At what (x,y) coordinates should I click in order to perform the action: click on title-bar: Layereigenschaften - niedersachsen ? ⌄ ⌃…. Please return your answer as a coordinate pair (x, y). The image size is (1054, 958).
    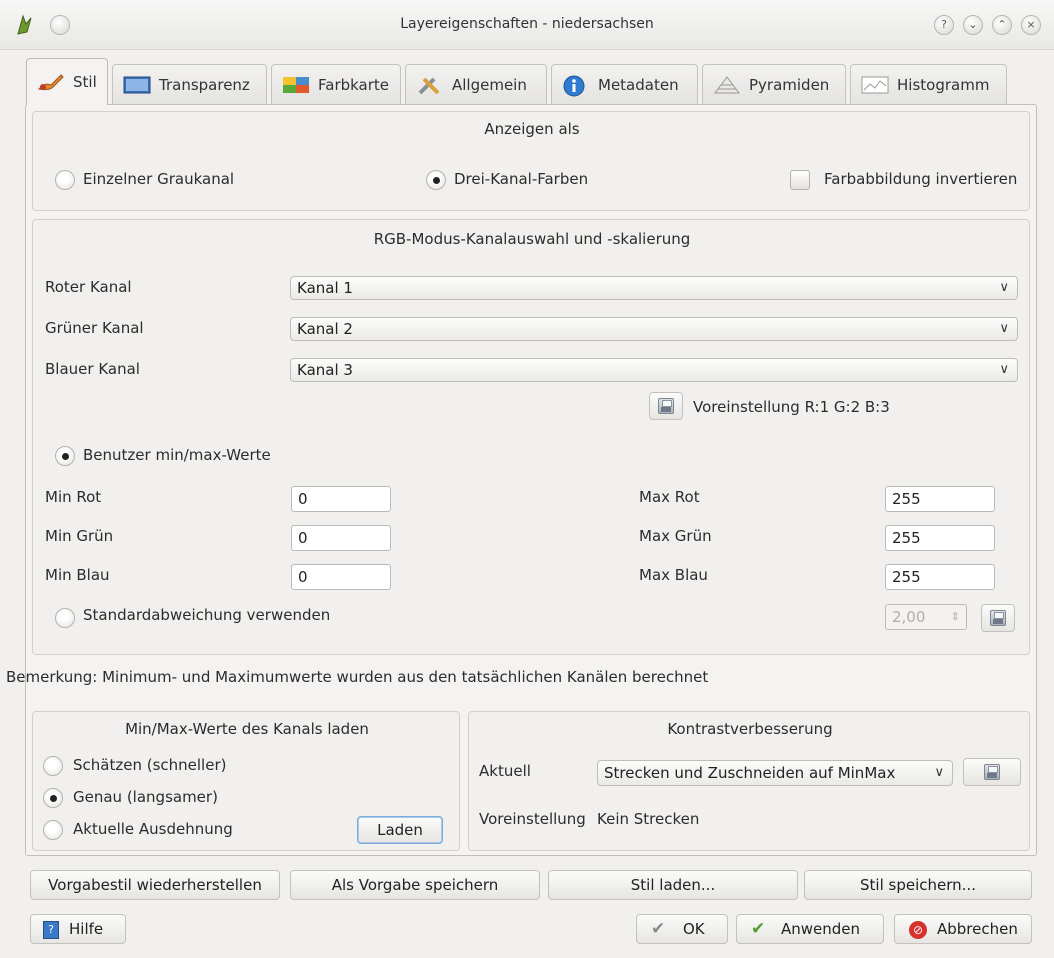
    Looking at the image, I should click on (527, 25).